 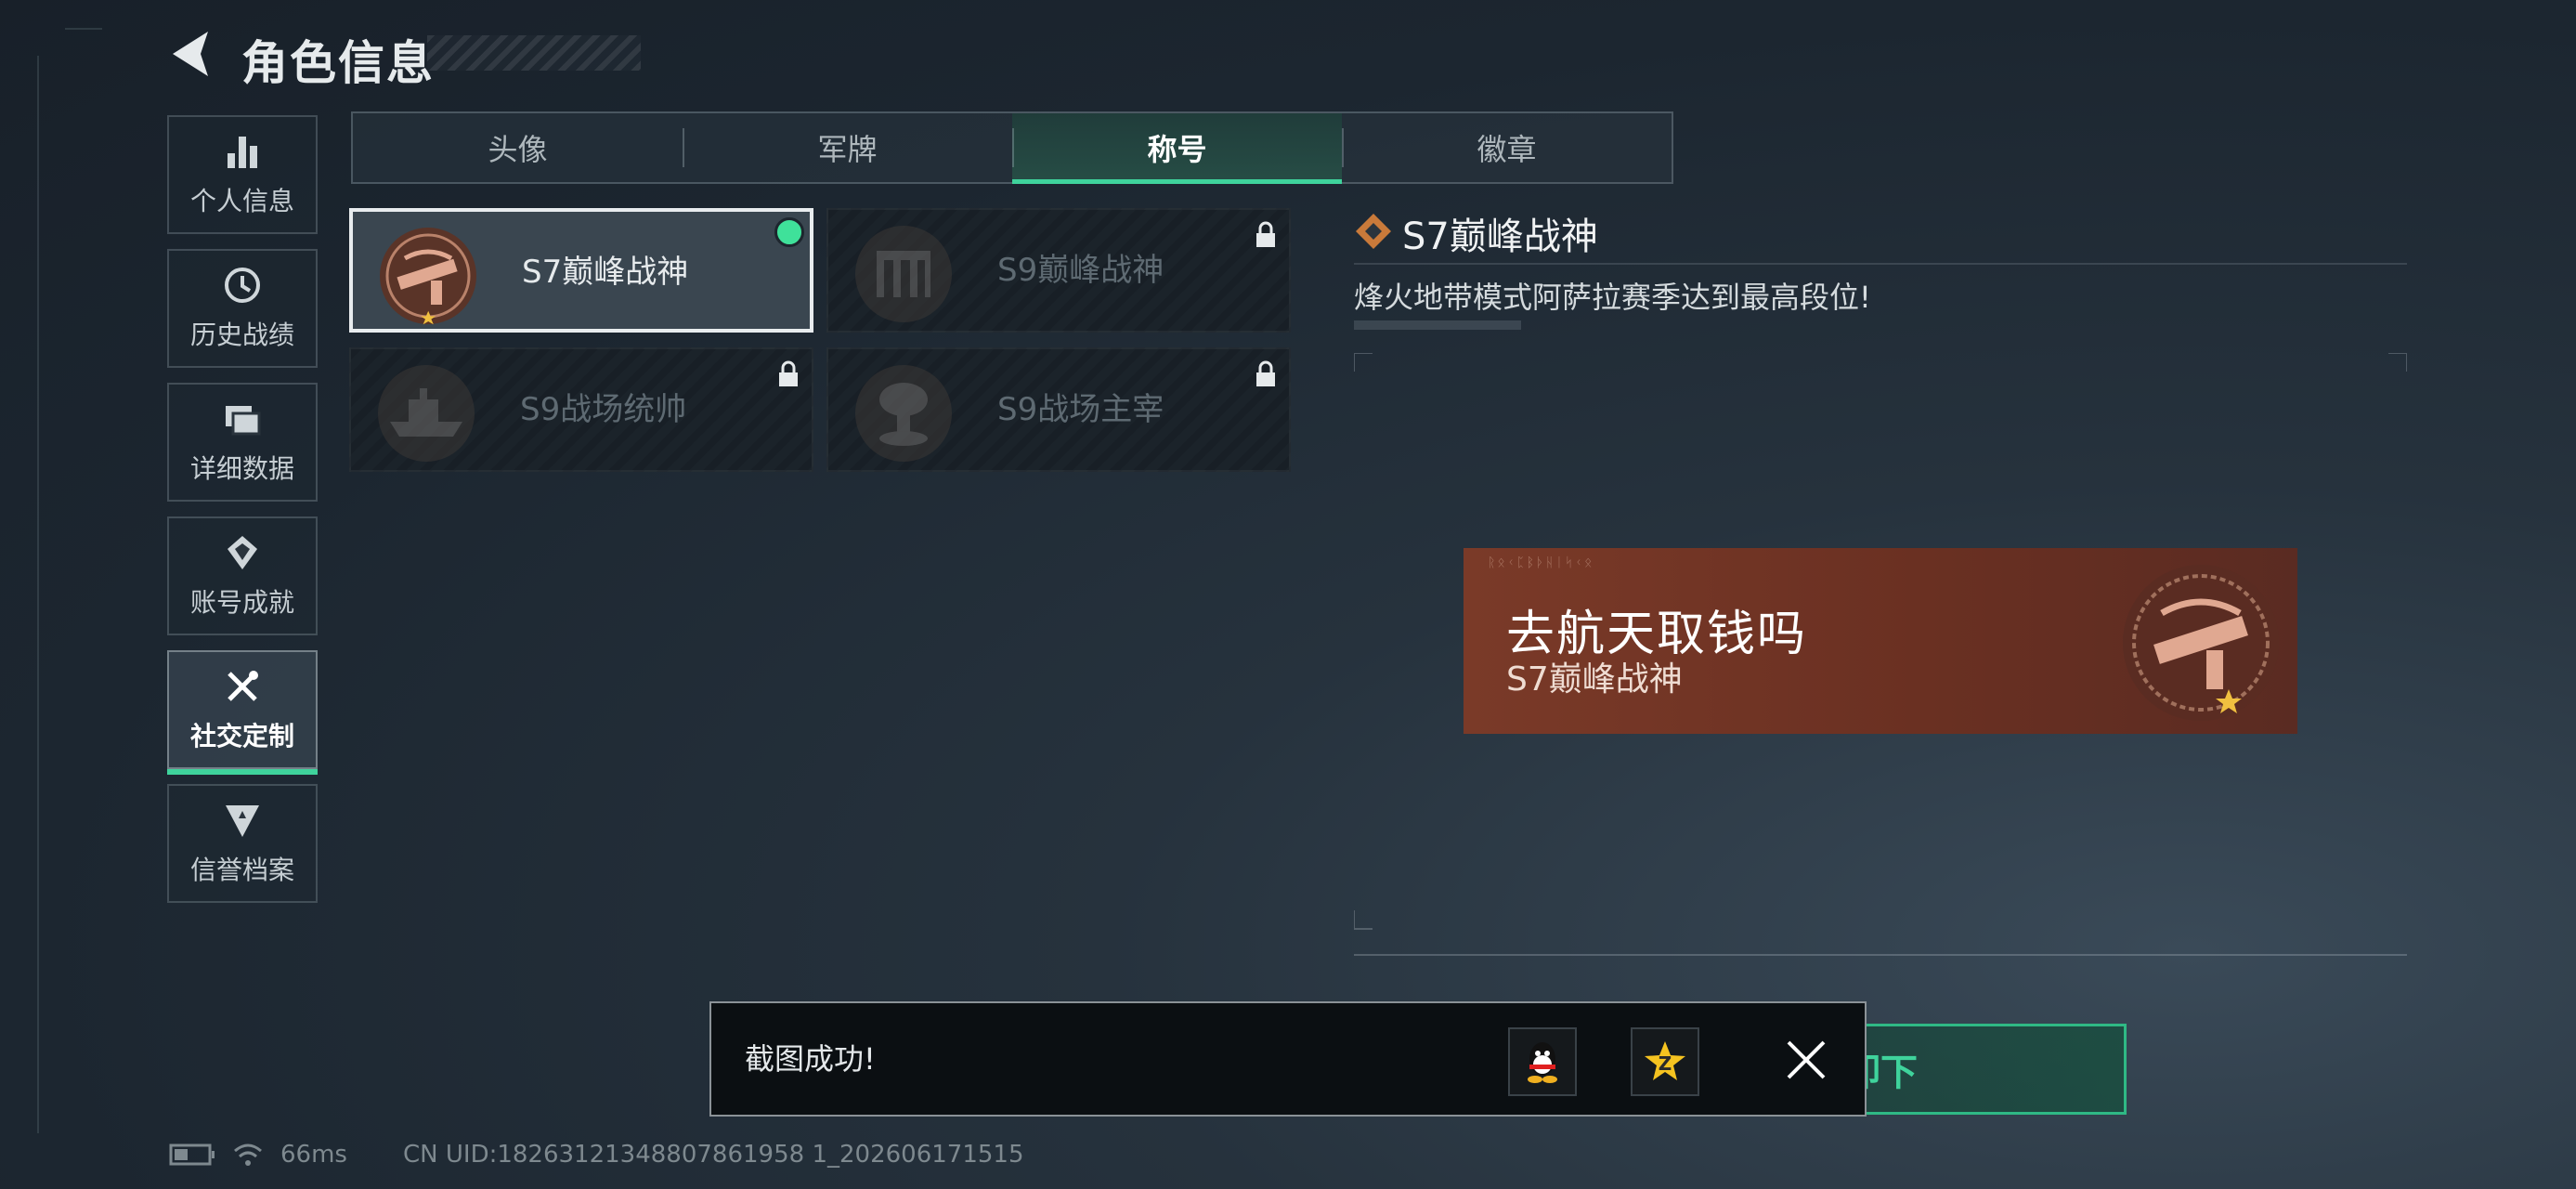 I want to click on share-qzone-button: Z, so click(x=1665, y=1061).